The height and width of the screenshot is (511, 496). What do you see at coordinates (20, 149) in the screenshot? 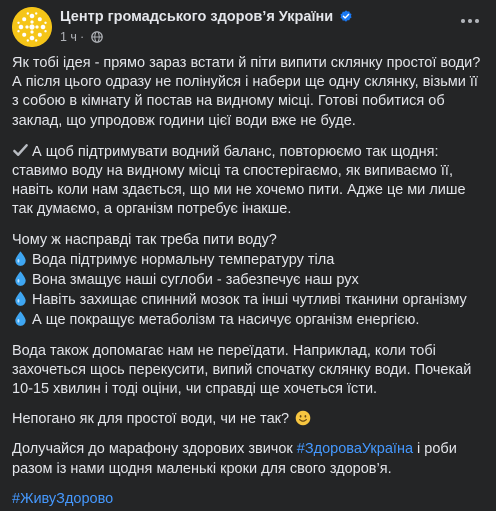
I see `check-mark-icon` at bounding box center [20, 149].